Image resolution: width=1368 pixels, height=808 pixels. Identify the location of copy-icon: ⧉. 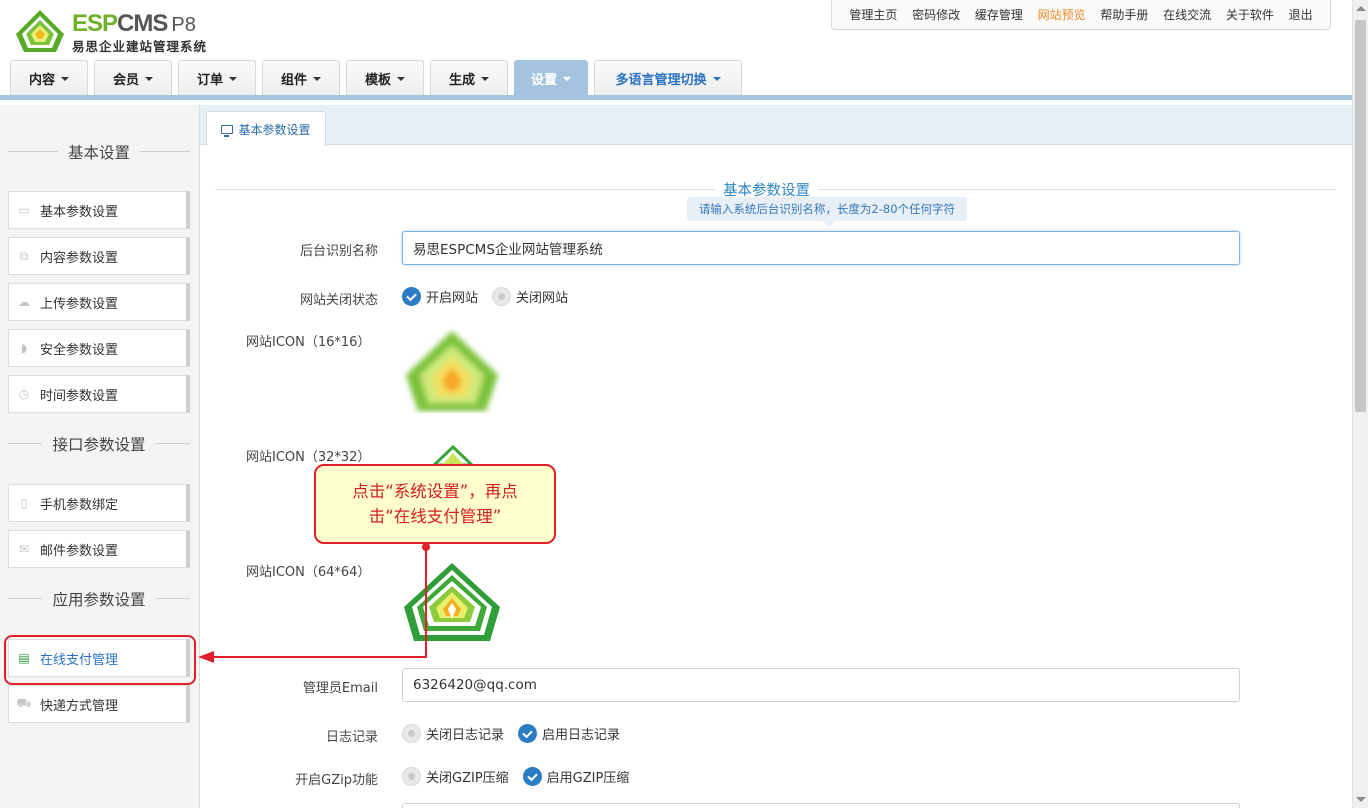
(24, 255).